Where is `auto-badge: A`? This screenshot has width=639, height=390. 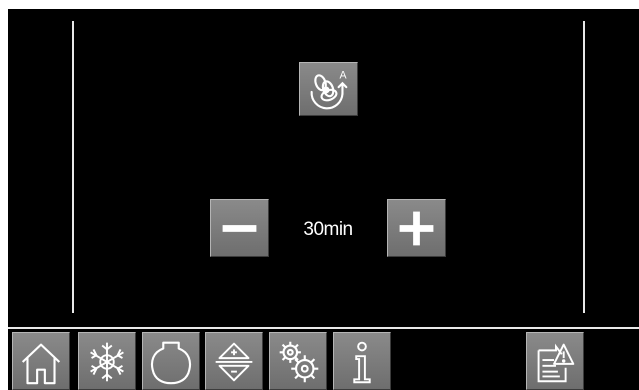 auto-badge: A is located at coordinates (344, 75).